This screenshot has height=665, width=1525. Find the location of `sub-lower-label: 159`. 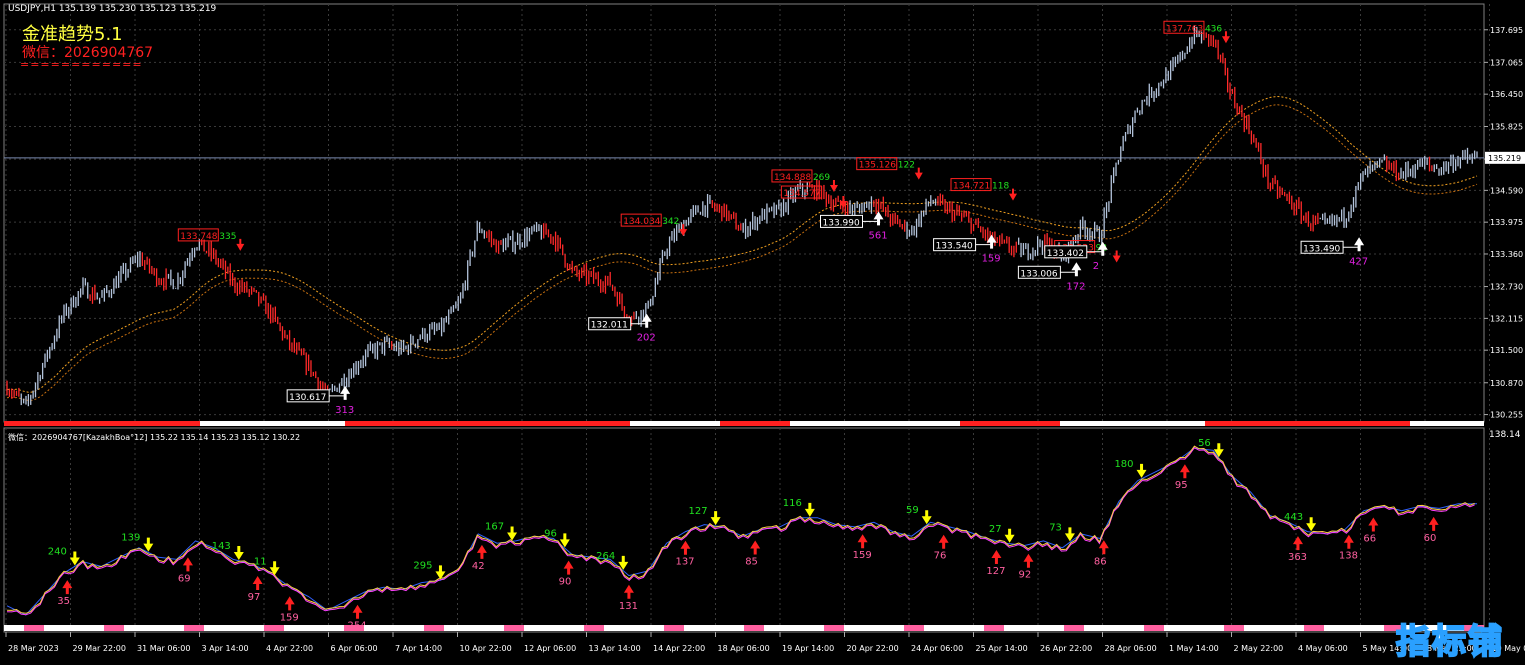

sub-lower-label: 159 is located at coordinates (289, 617).